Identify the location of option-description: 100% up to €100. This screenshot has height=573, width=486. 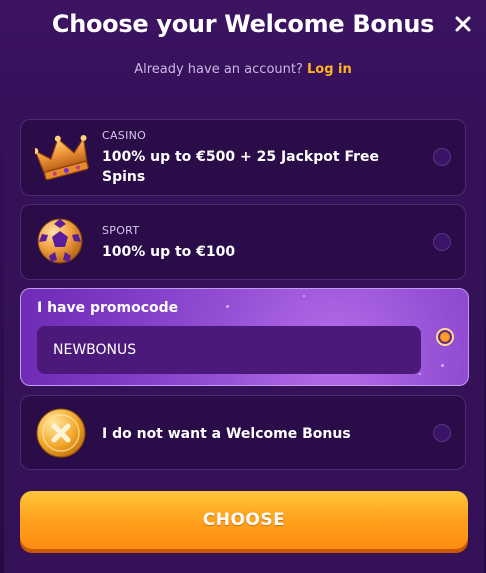
(169, 252).